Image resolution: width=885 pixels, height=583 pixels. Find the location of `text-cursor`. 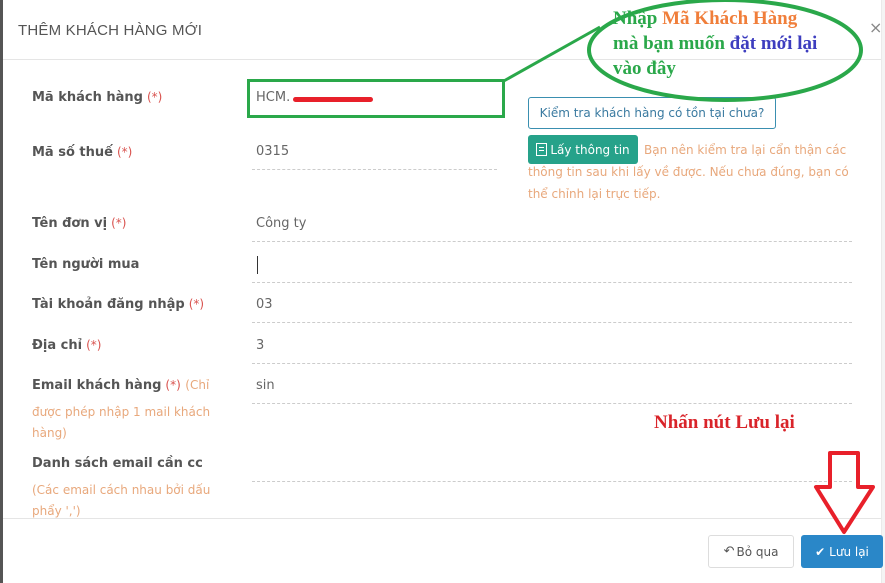

text-cursor is located at coordinates (257, 265).